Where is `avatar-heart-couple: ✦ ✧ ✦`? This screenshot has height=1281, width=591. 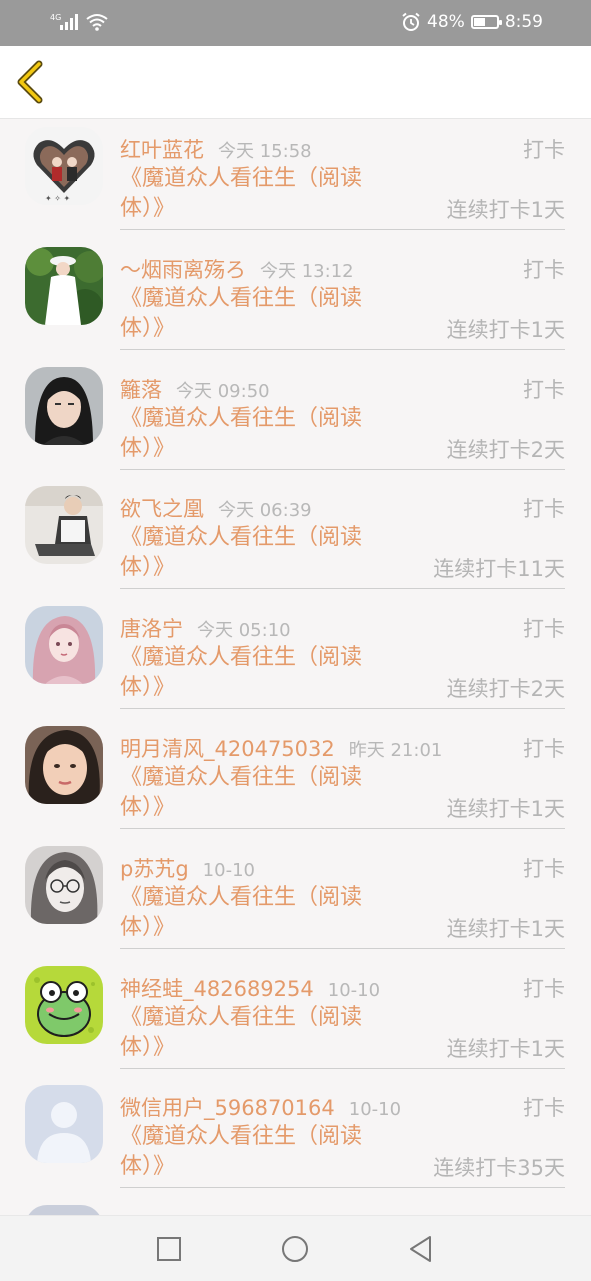 avatar-heart-couple: ✦ ✧ ✦ is located at coordinates (64, 166).